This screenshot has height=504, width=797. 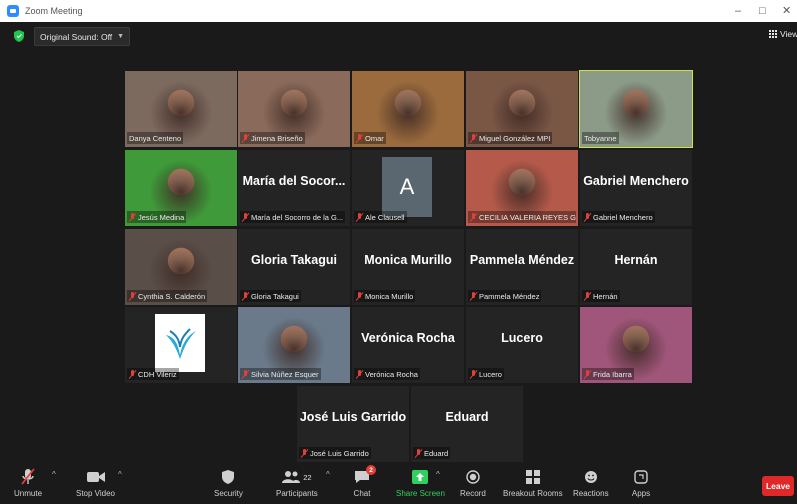 I want to click on leave-button: Leave, so click(x=778, y=486).